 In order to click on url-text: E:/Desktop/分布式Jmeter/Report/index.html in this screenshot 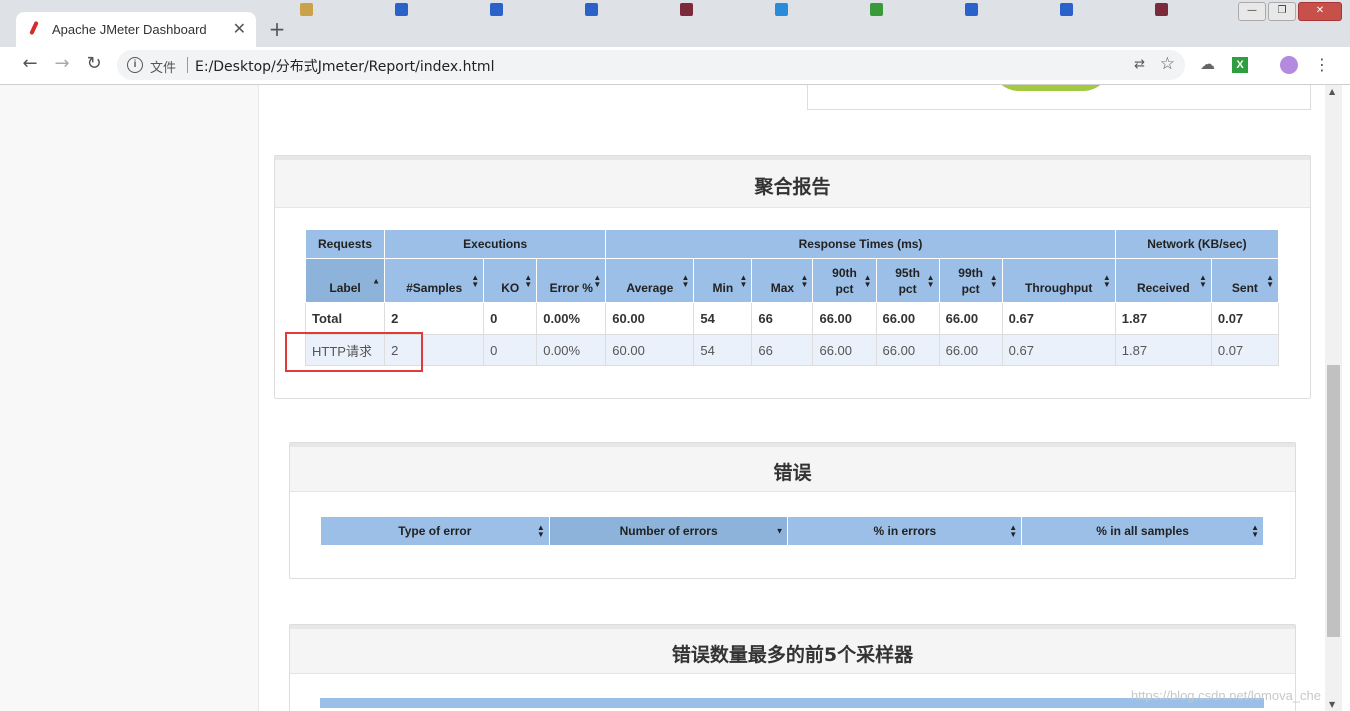, I will do `click(344, 66)`.